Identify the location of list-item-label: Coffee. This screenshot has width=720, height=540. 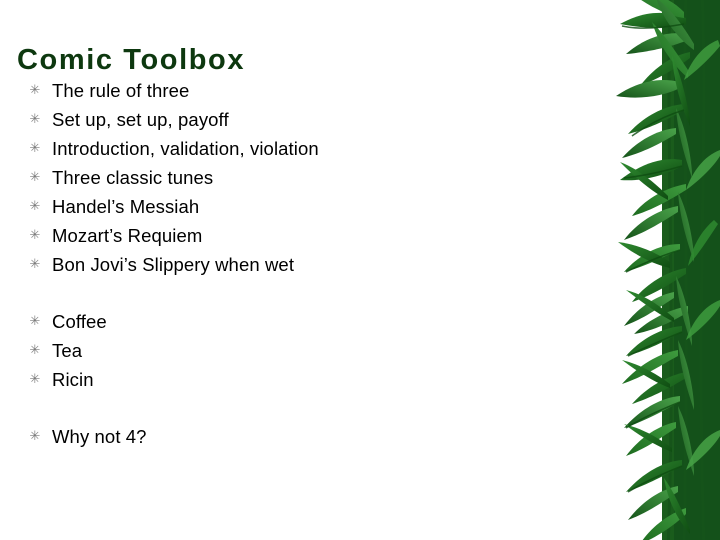
(79, 321).